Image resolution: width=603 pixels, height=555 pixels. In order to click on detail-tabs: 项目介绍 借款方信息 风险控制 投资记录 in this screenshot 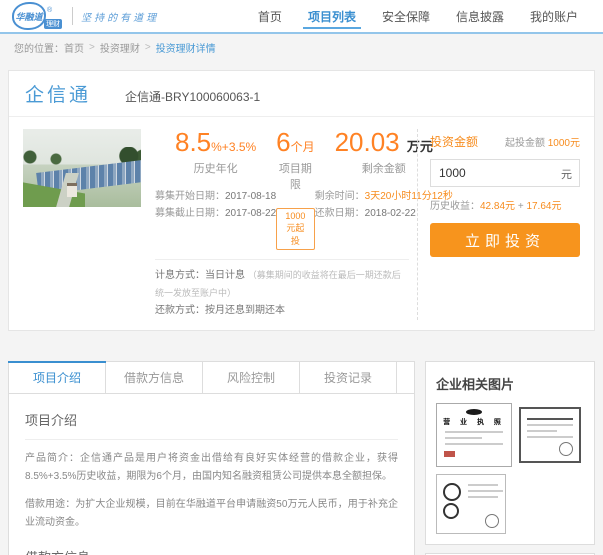, I will do `click(211, 377)`.